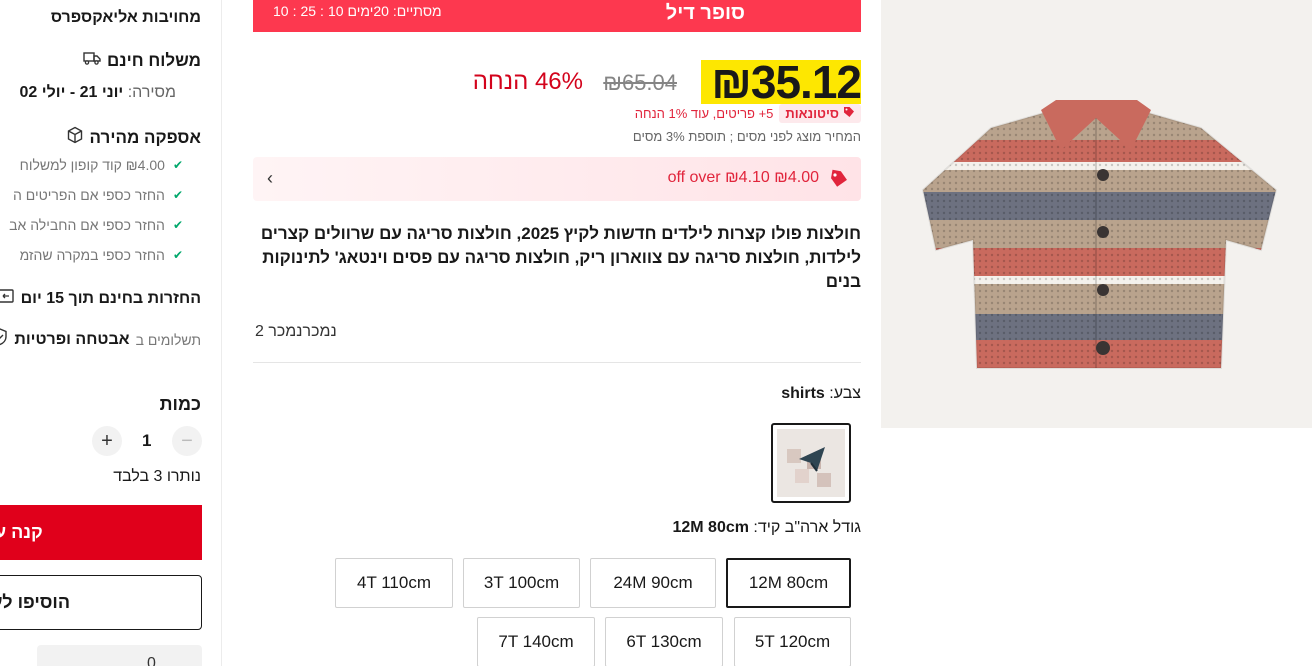 Image resolution: width=1312 pixels, height=666 pixels. Describe the element at coordinates (704, 113) in the screenshot. I see `wholesale-text: 5+ פריטים, עוד 1% הנחה` at that location.